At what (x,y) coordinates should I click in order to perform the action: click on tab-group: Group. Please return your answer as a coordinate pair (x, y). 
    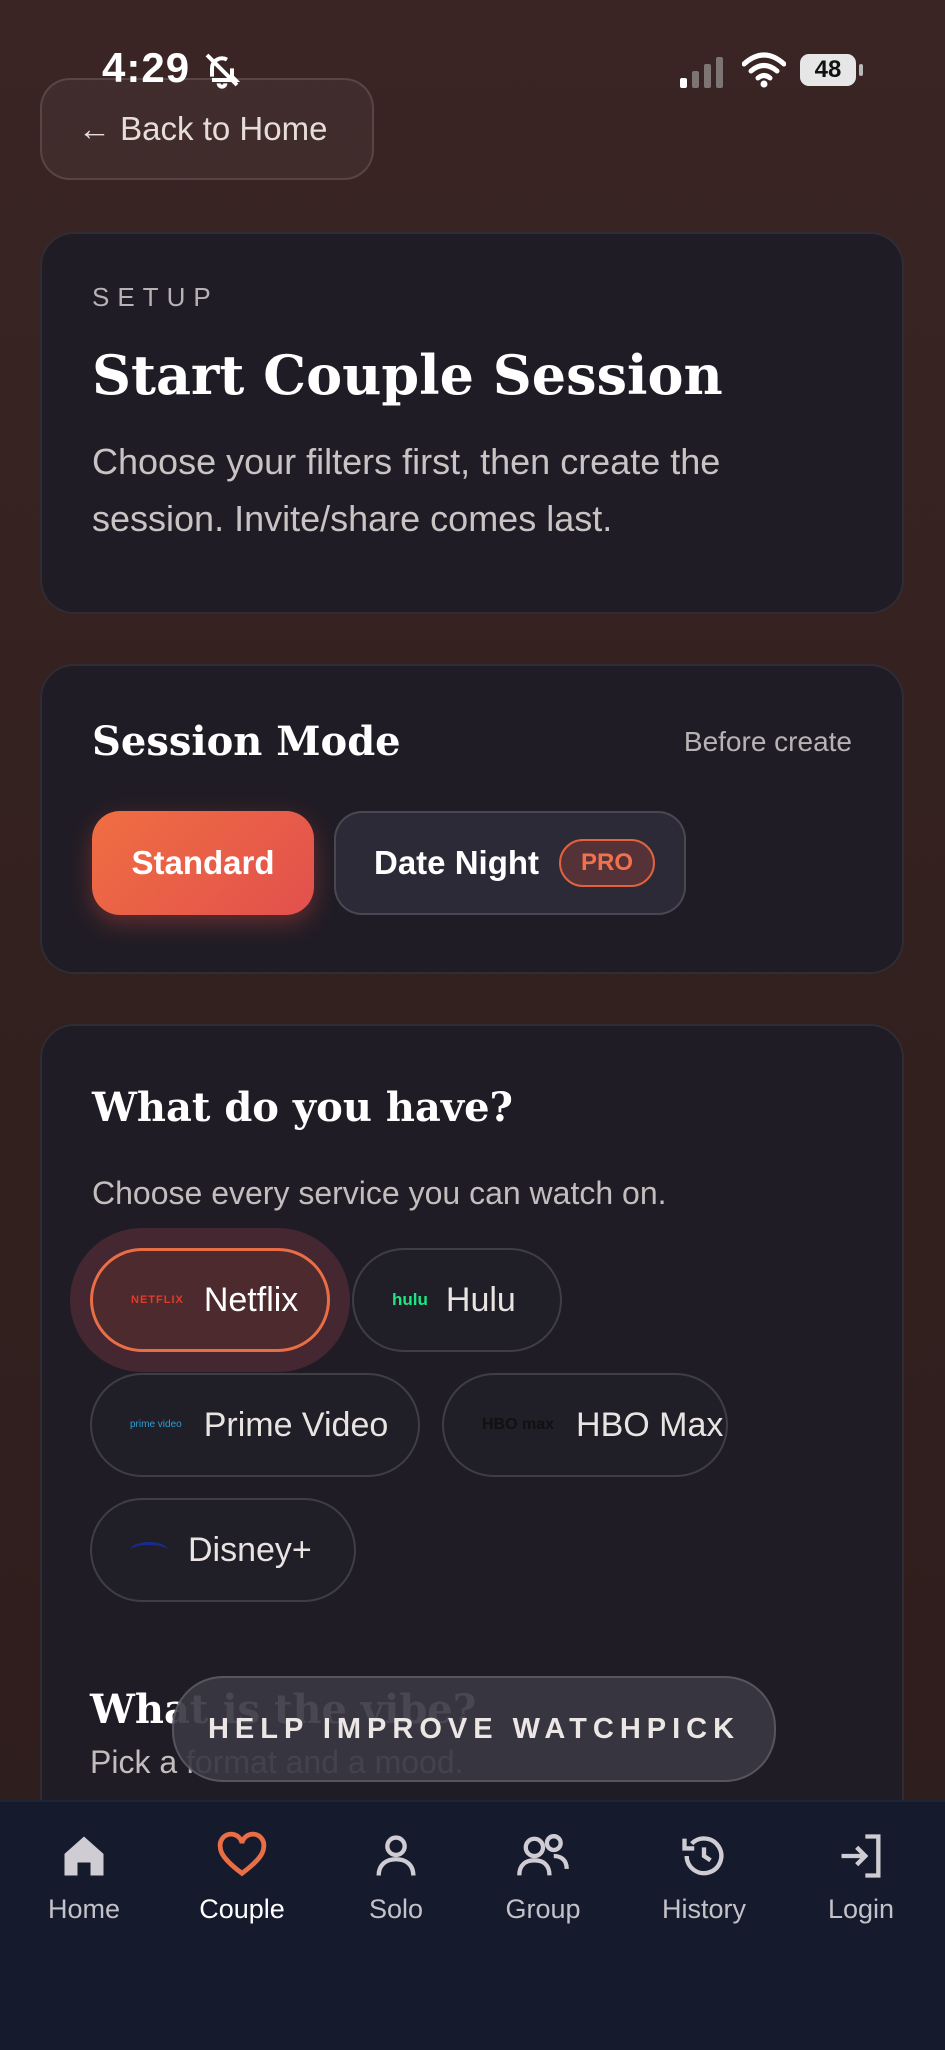
    Looking at the image, I should click on (543, 1877).